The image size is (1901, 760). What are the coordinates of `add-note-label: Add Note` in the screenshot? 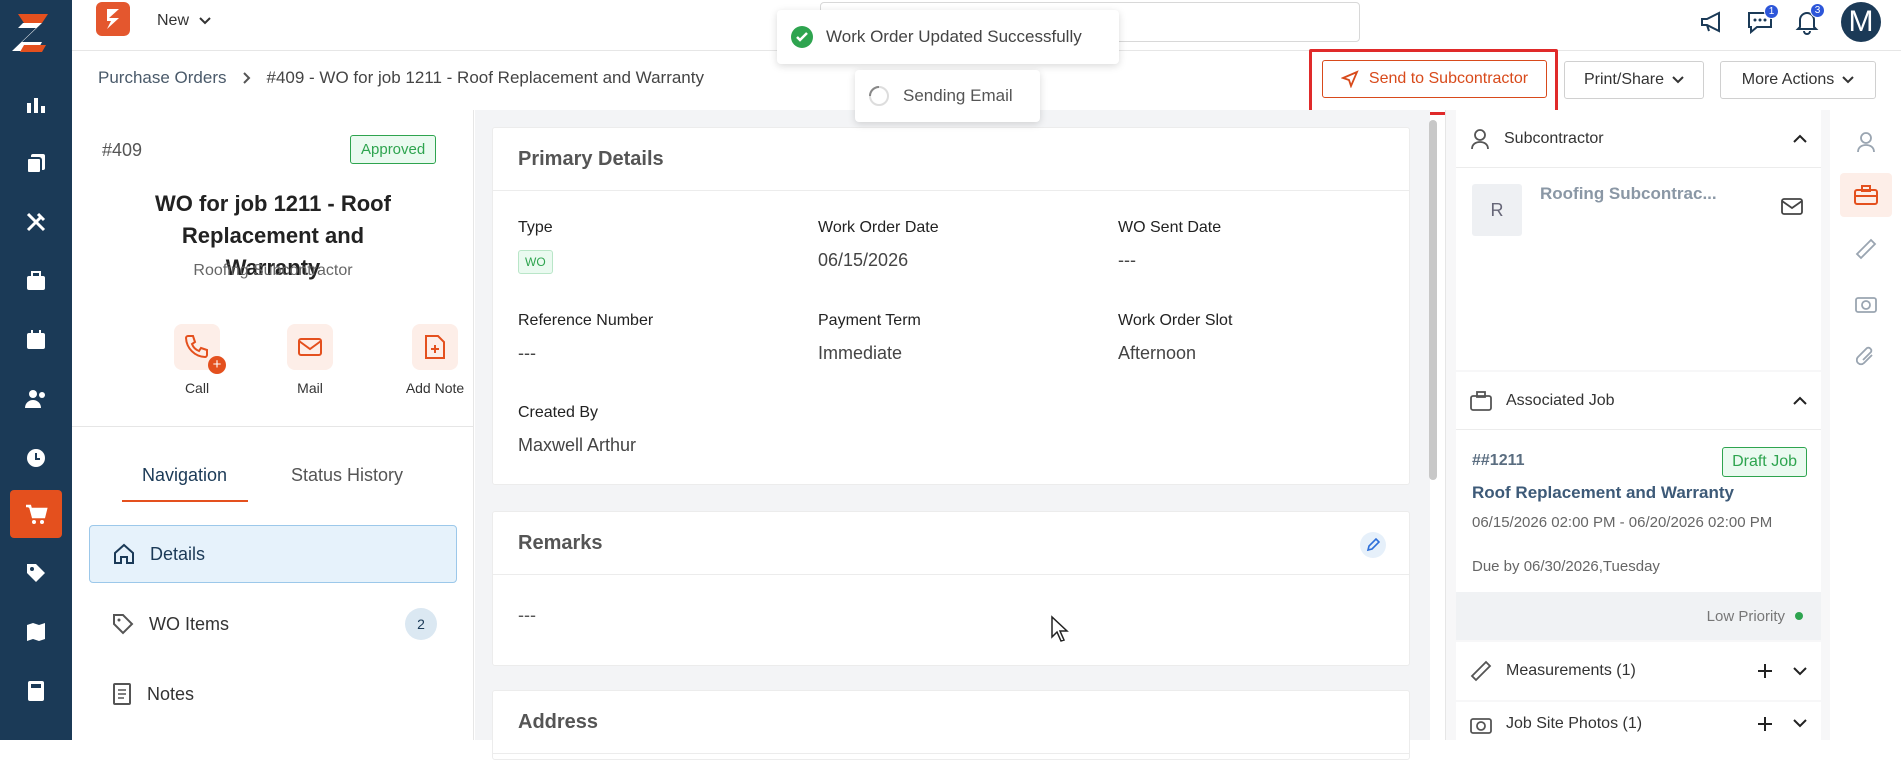 It's located at (435, 388).